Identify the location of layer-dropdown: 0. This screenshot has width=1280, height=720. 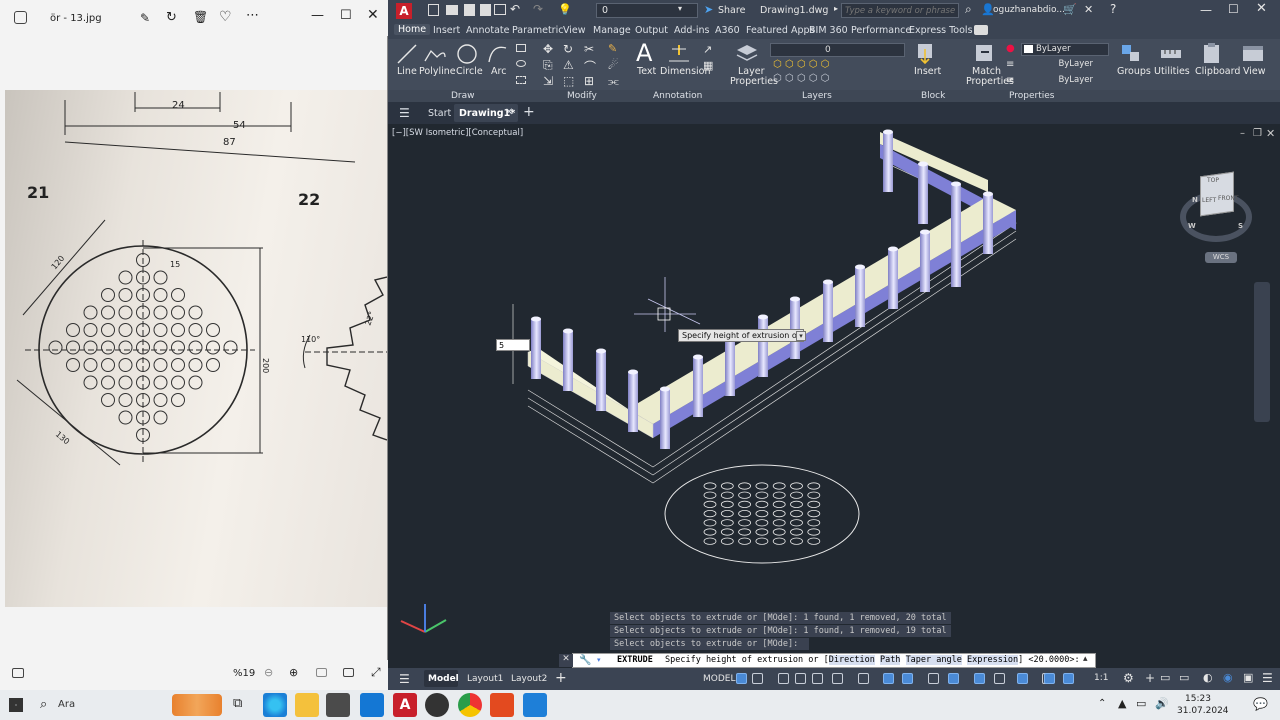
(647, 10).